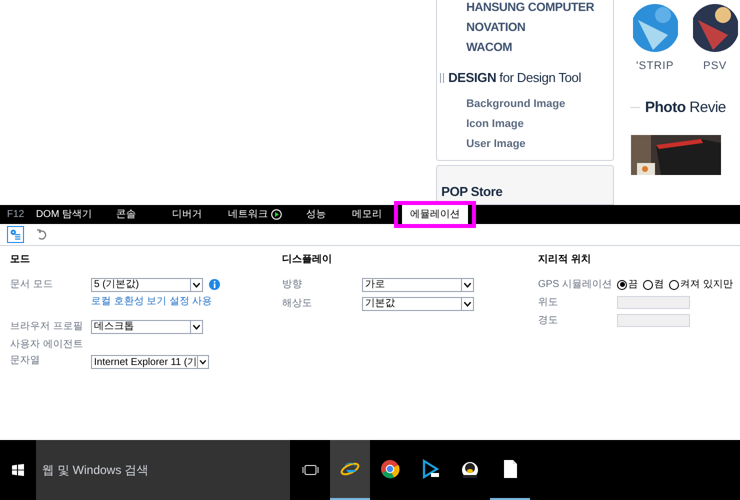 The height and width of the screenshot is (500, 740). I want to click on field-label: GPS 시뮬레이션, so click(575, 285).